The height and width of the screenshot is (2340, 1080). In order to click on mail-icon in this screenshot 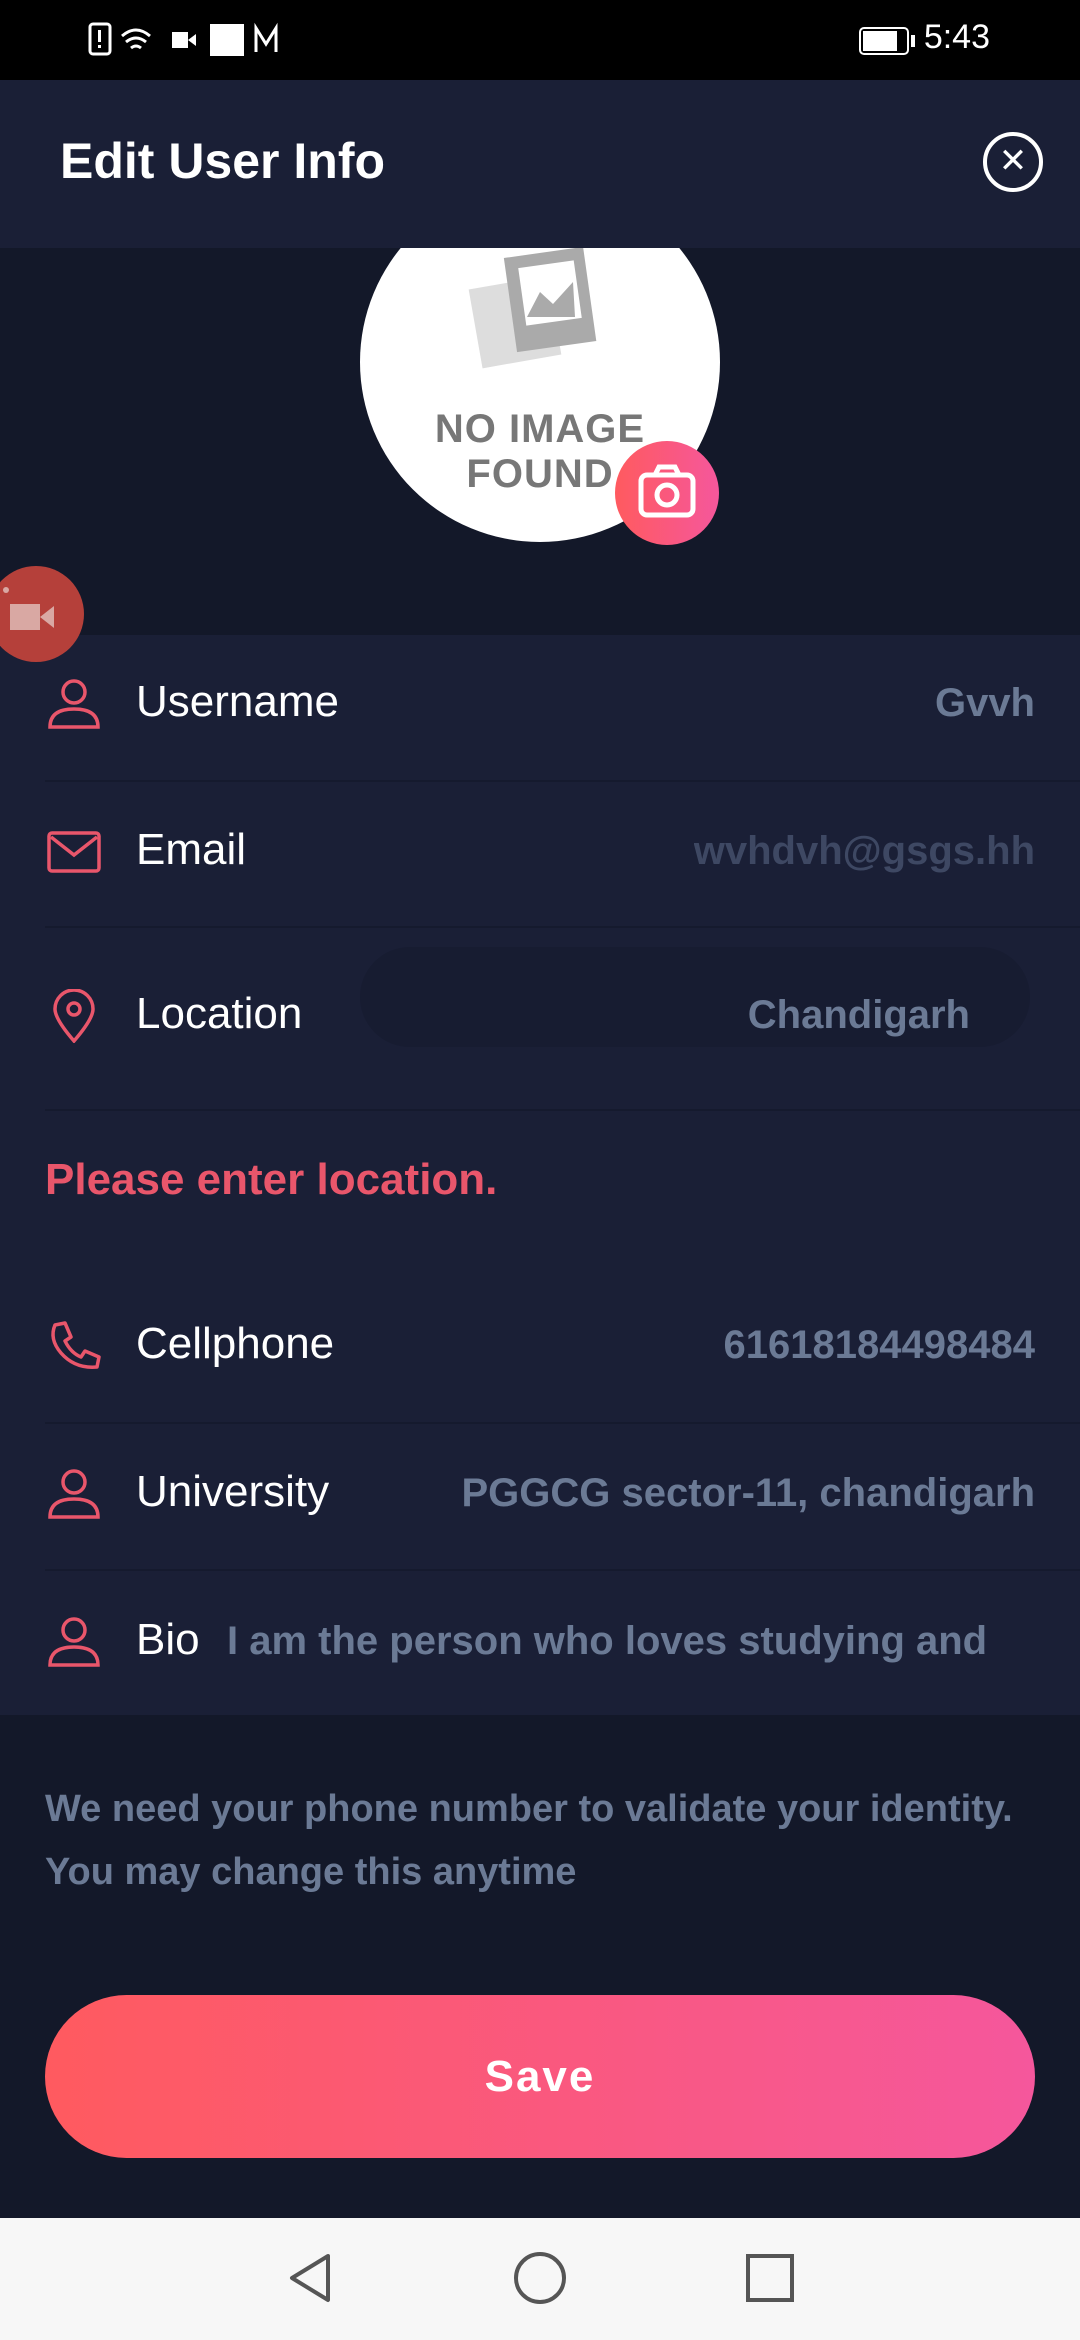, I will do `click(74, 852)`.